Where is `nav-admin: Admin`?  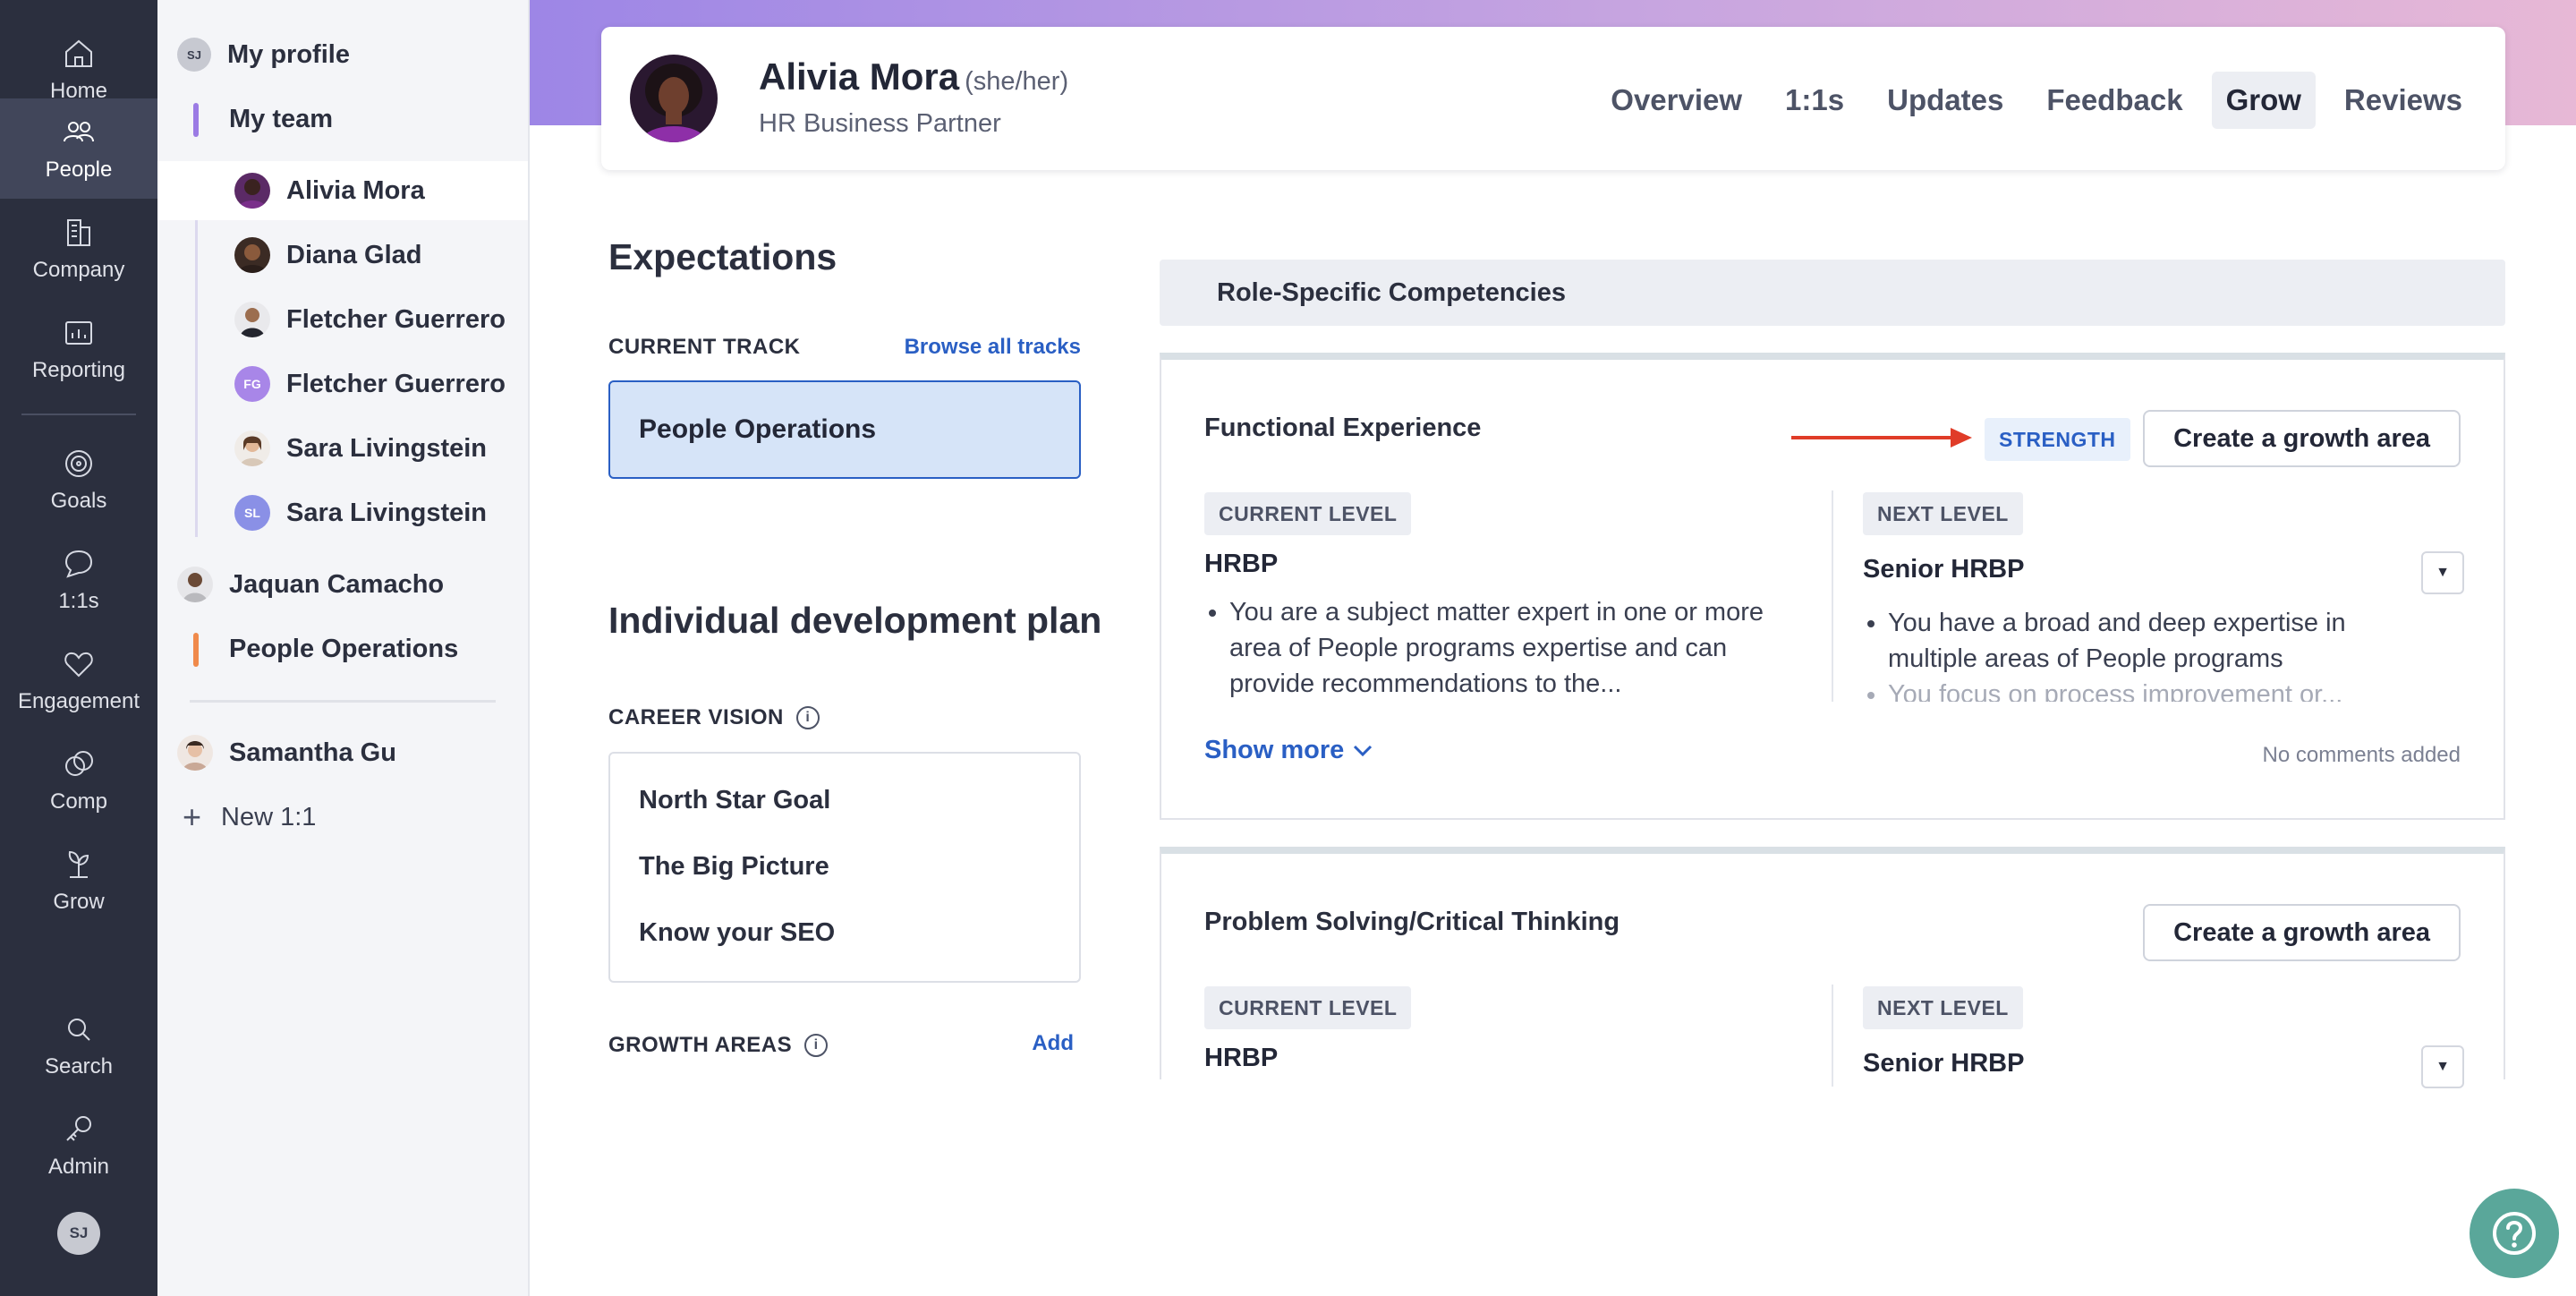
nav-admin: Admin is located at coordinates (78, 1146).